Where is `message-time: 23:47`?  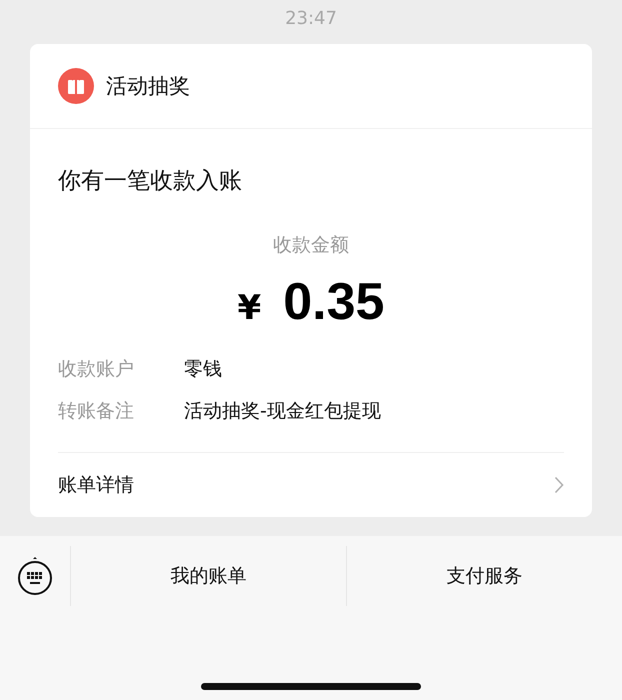 message-time: 23:47 is located at coordinates (311, 19).